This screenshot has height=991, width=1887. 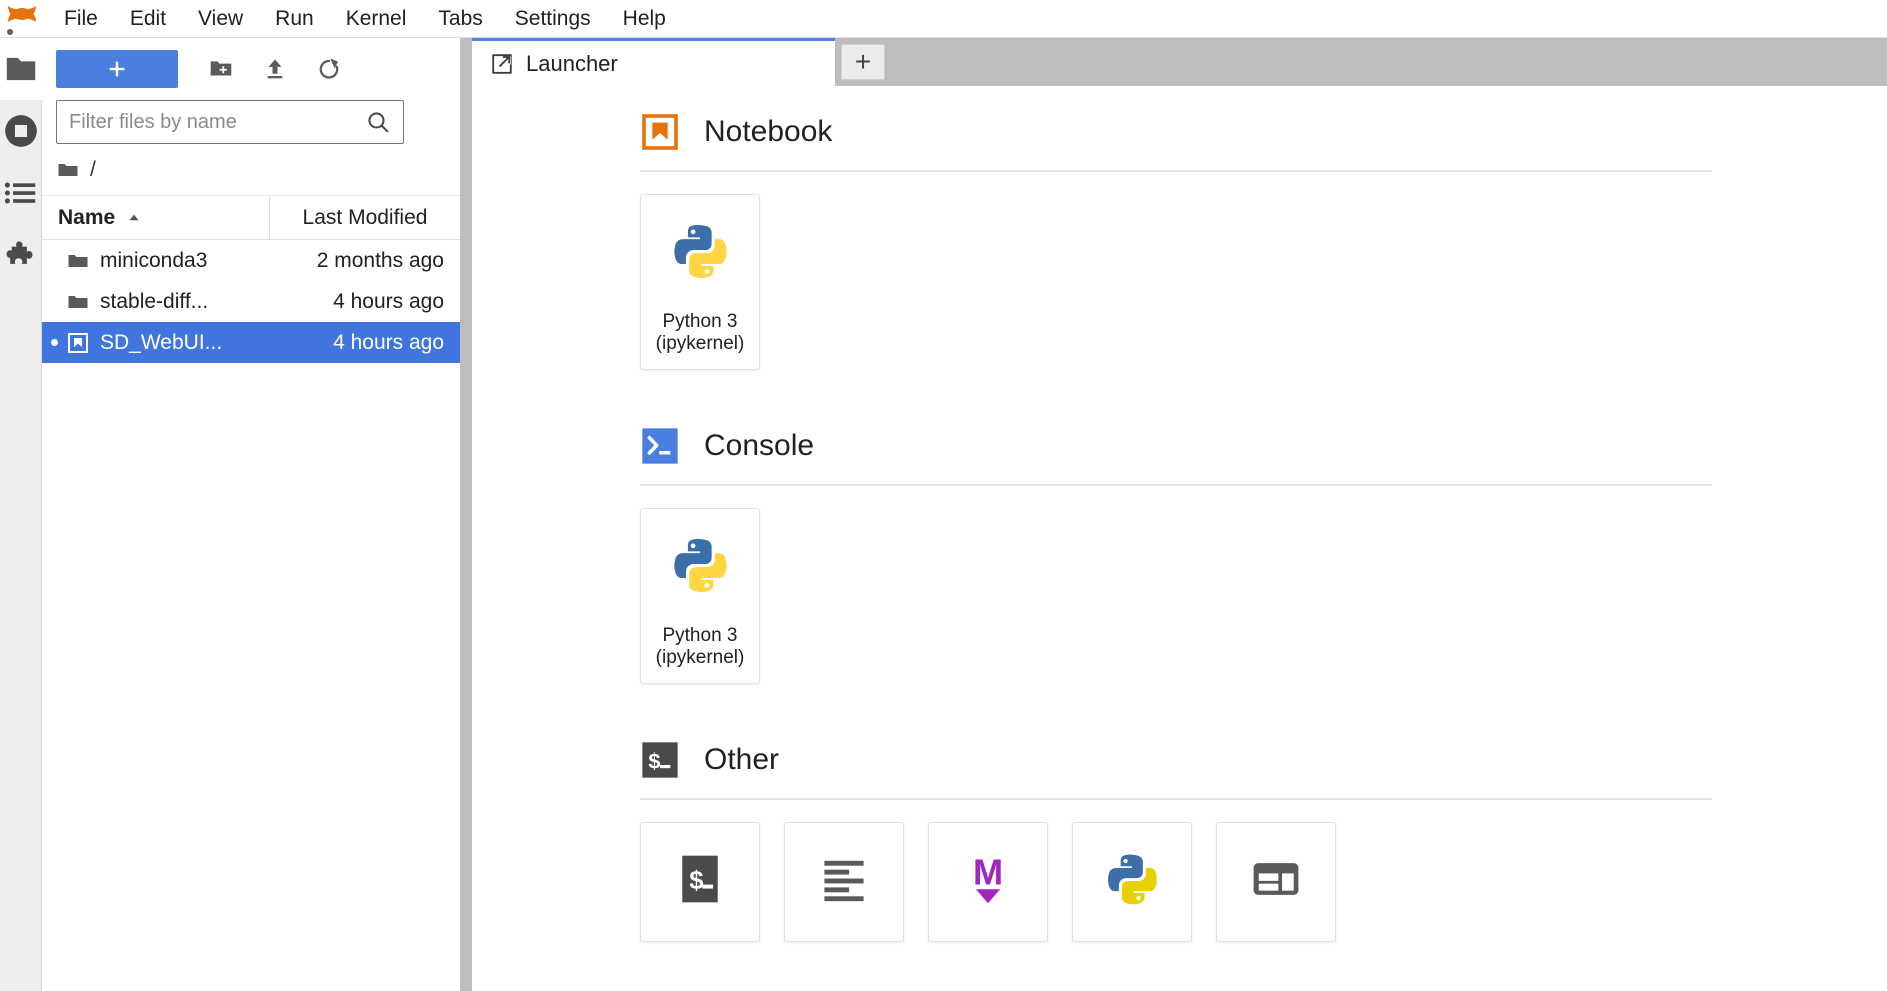 What do you see at coordinates (294, 19) in the screenshot?
I see `menu-item-run: Run` at bounding box center [294, 19].